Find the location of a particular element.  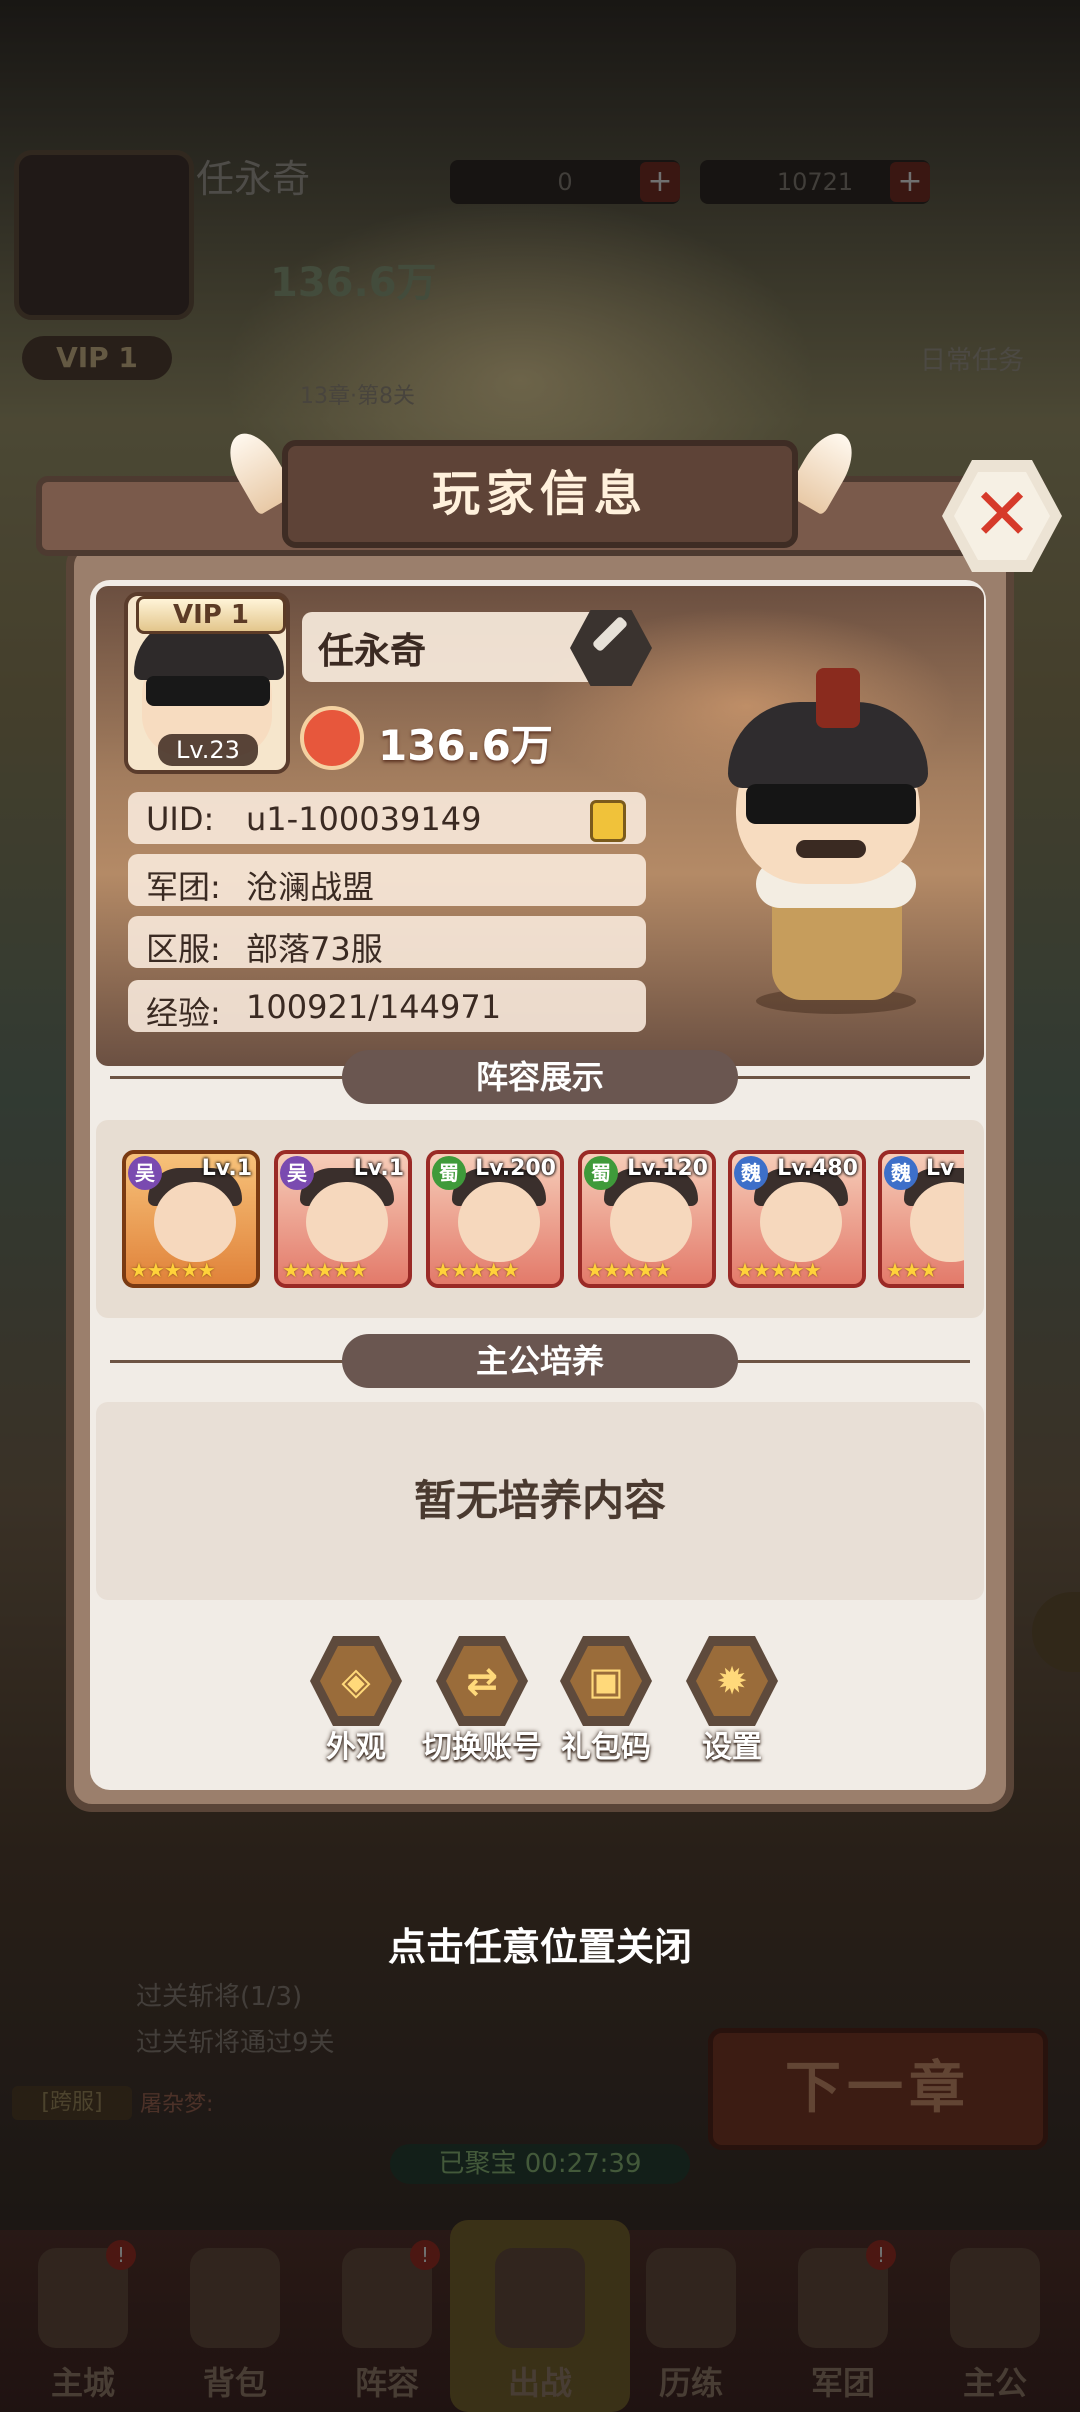

hero-level: Lv.120 is located at coordinates (667, 1168).